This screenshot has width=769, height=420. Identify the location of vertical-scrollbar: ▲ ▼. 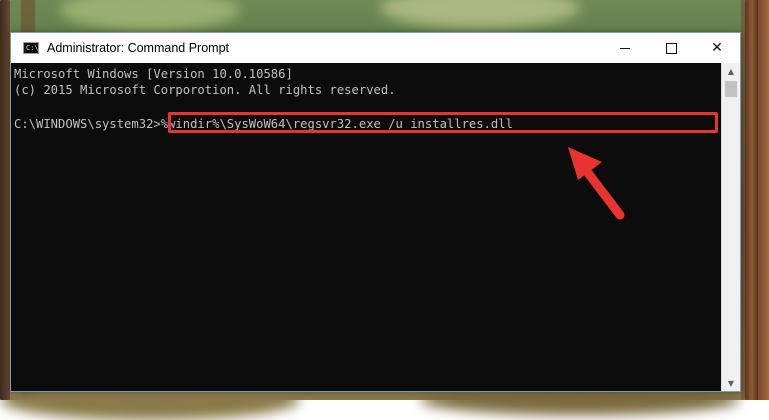
(730, 227).